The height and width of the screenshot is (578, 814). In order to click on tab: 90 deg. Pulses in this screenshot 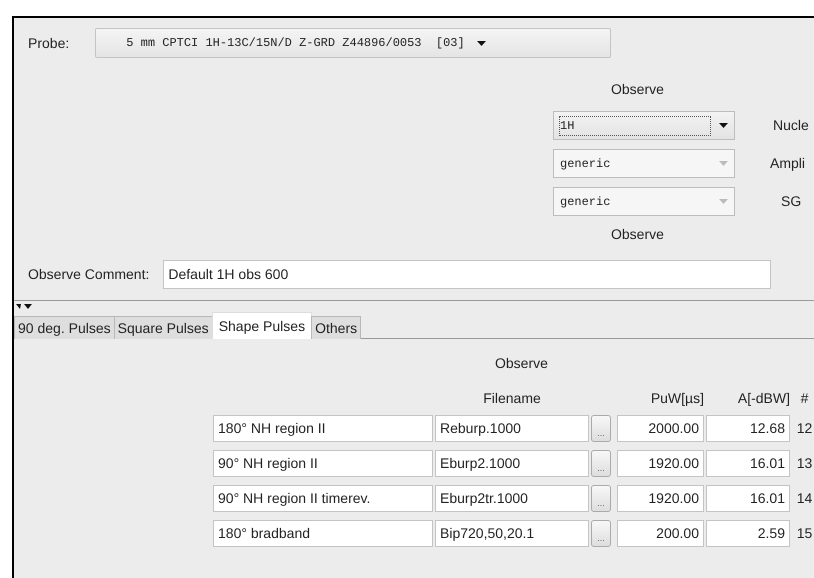, I will do `click(64, 327)`.